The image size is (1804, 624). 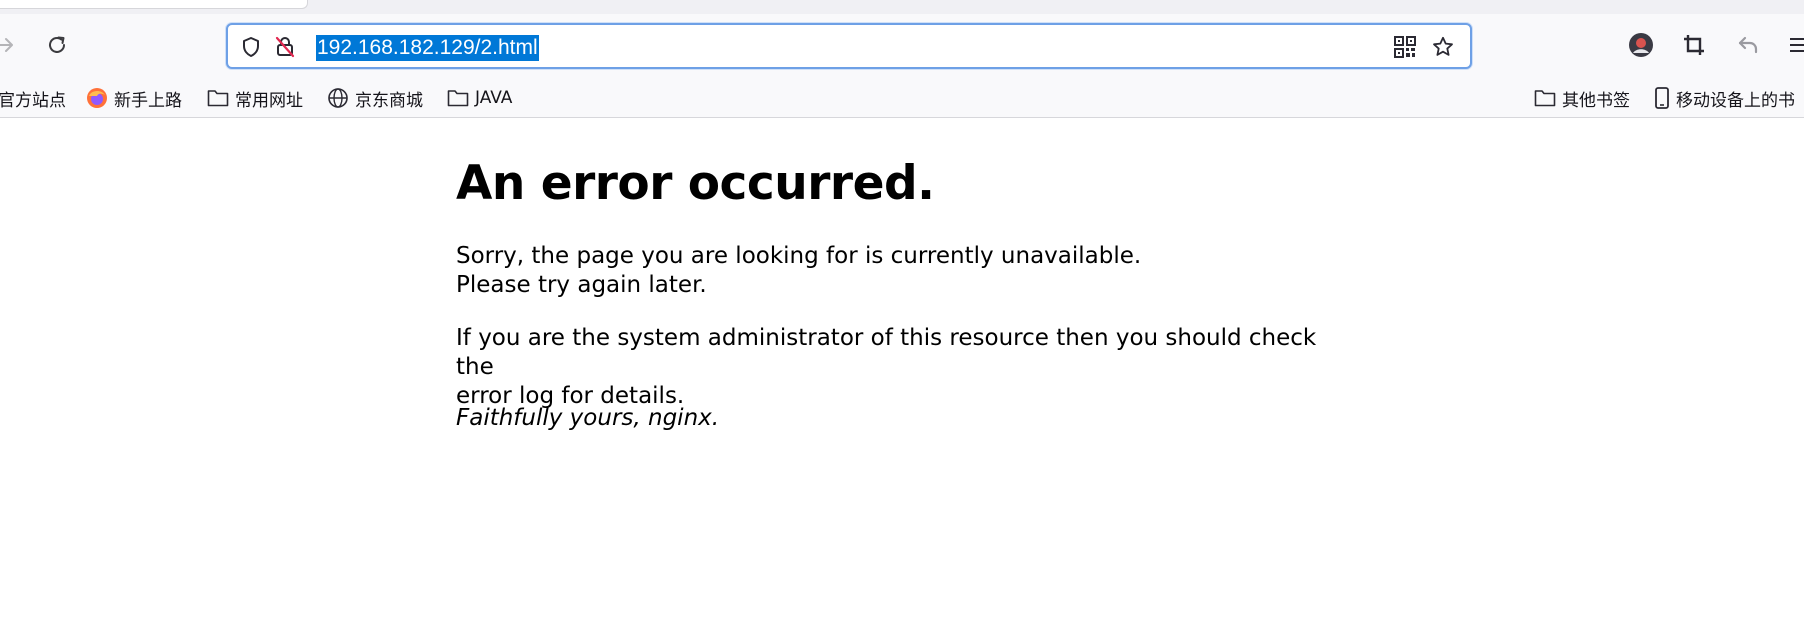 What do you see at coordinates (148, 100) in the screenshot?
I see `bookmark-label: 新手上路` at bounding box center [148, 100].